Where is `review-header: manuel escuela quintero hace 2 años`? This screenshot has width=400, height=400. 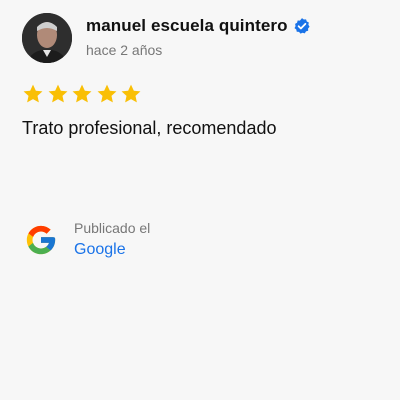
review-header: manuel escuela quintero hace 2 años is located at coordinates (166, 38).